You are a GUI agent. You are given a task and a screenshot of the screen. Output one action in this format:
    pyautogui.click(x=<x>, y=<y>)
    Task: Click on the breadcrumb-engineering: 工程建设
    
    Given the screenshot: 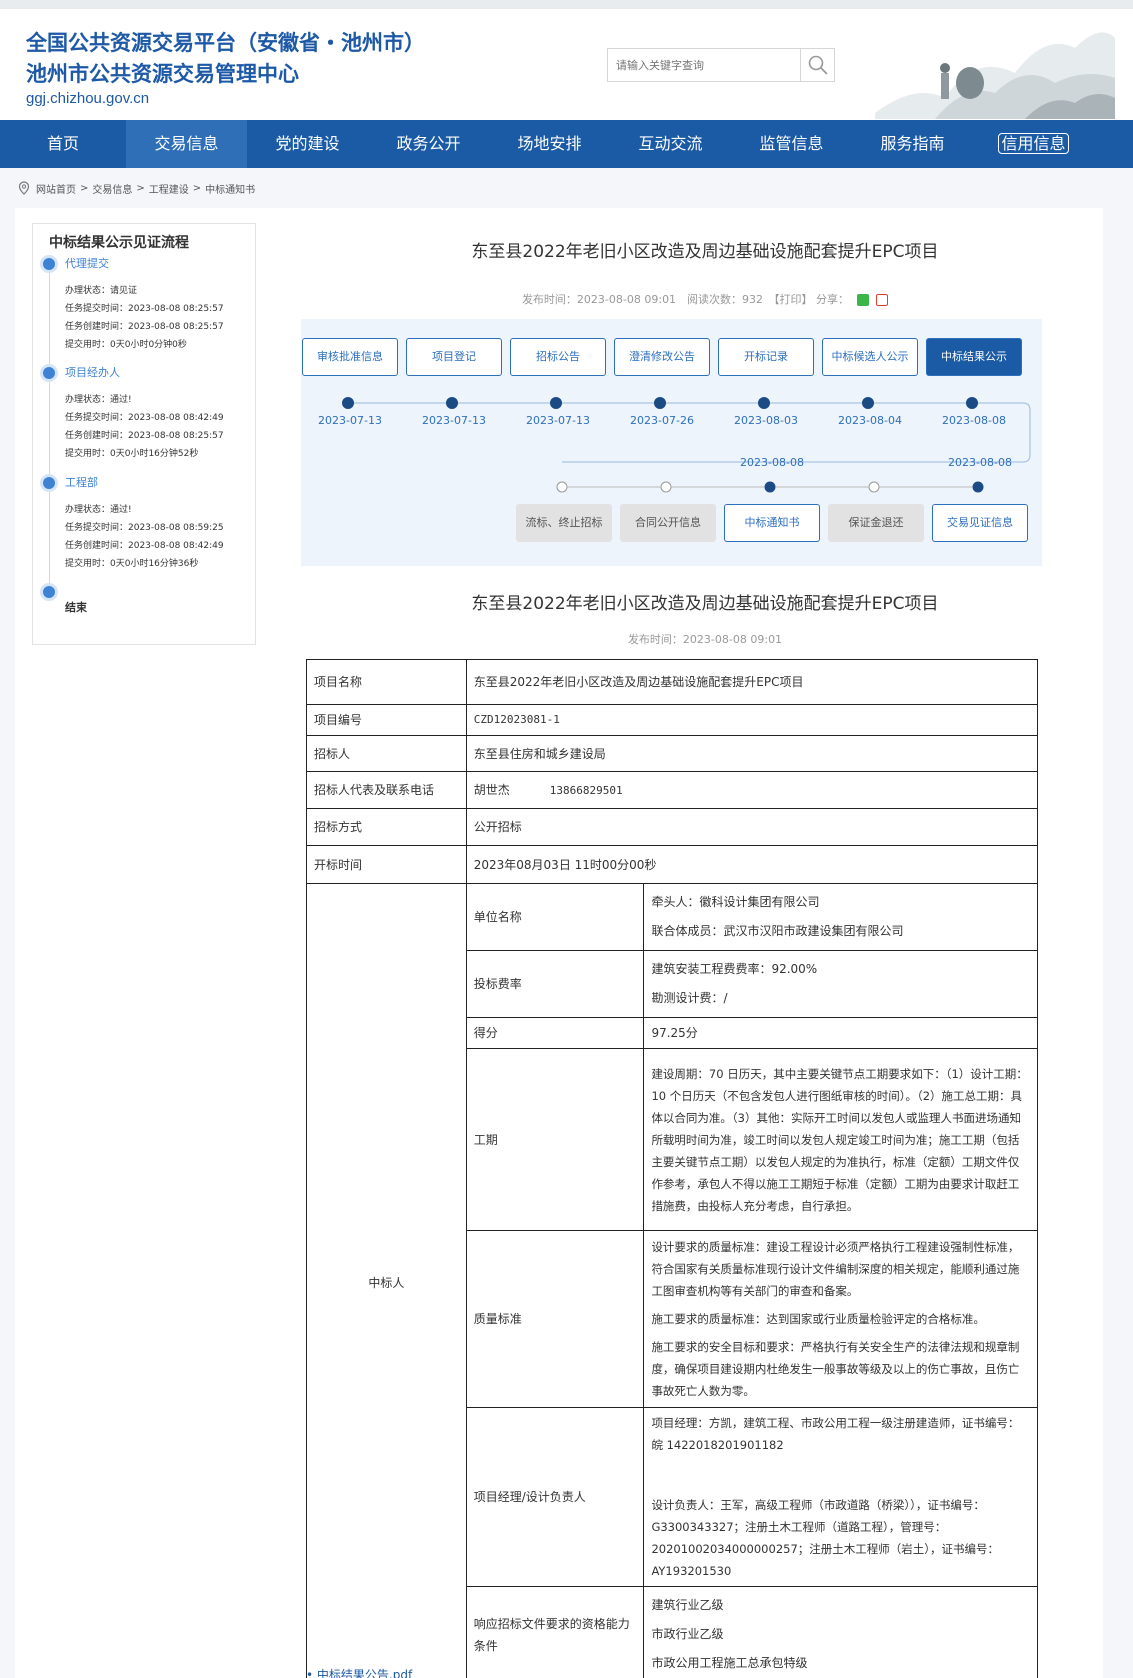 What is the action you would take?
    pyautogui.click(x=169, y=188)
    